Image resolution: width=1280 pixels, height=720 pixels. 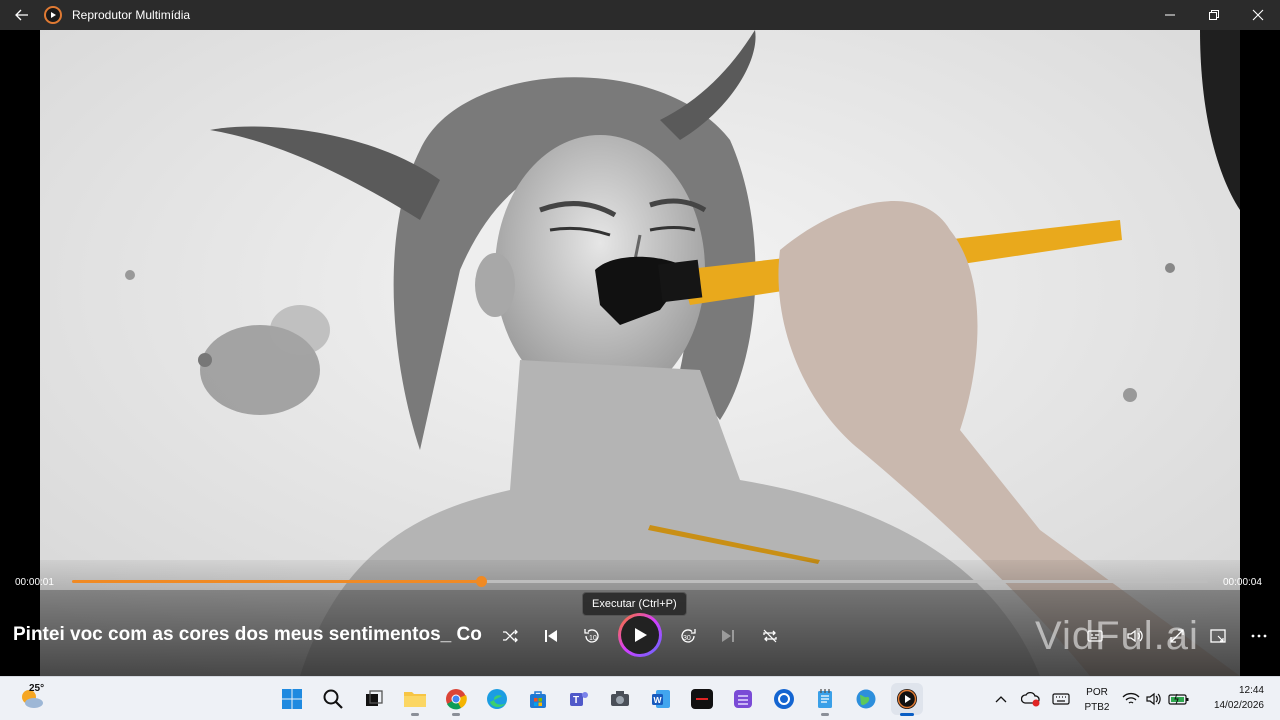 I want to click on wifi-icon, so click(x=1131, y=698).